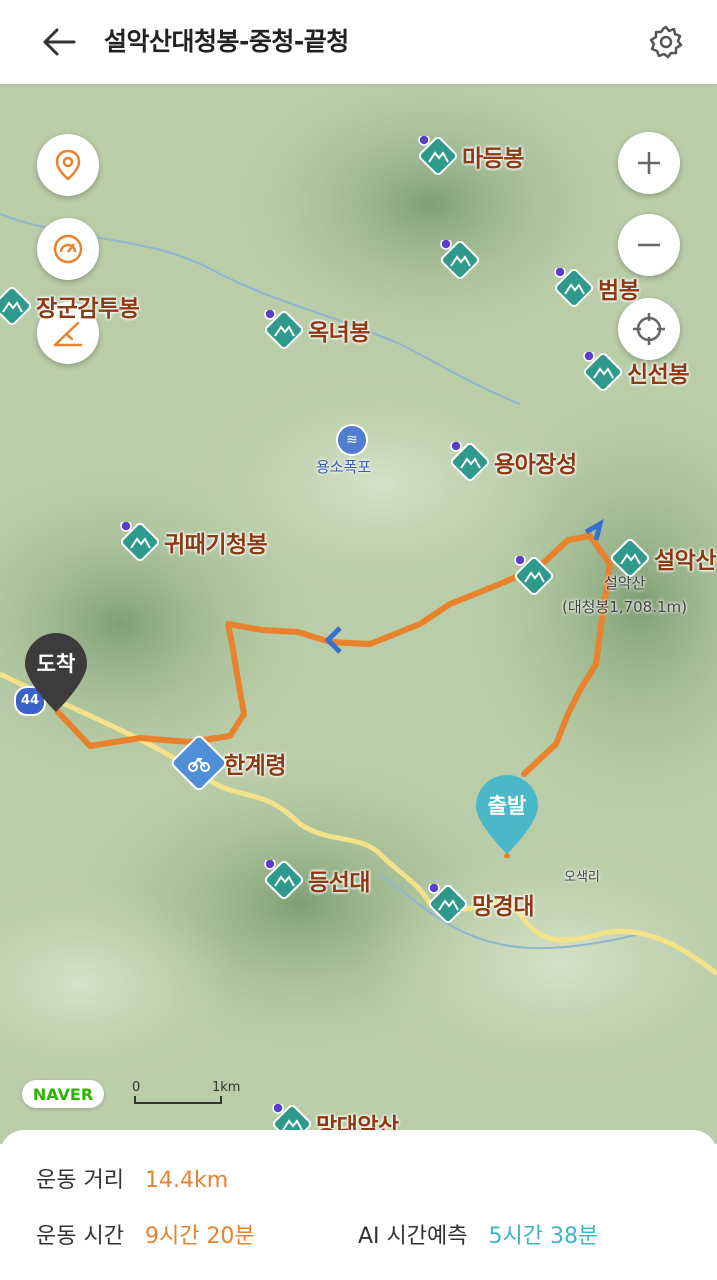 This screenshot has height=1280, width=717. I want to click on peak-label: 등선대, so click(339, 883).